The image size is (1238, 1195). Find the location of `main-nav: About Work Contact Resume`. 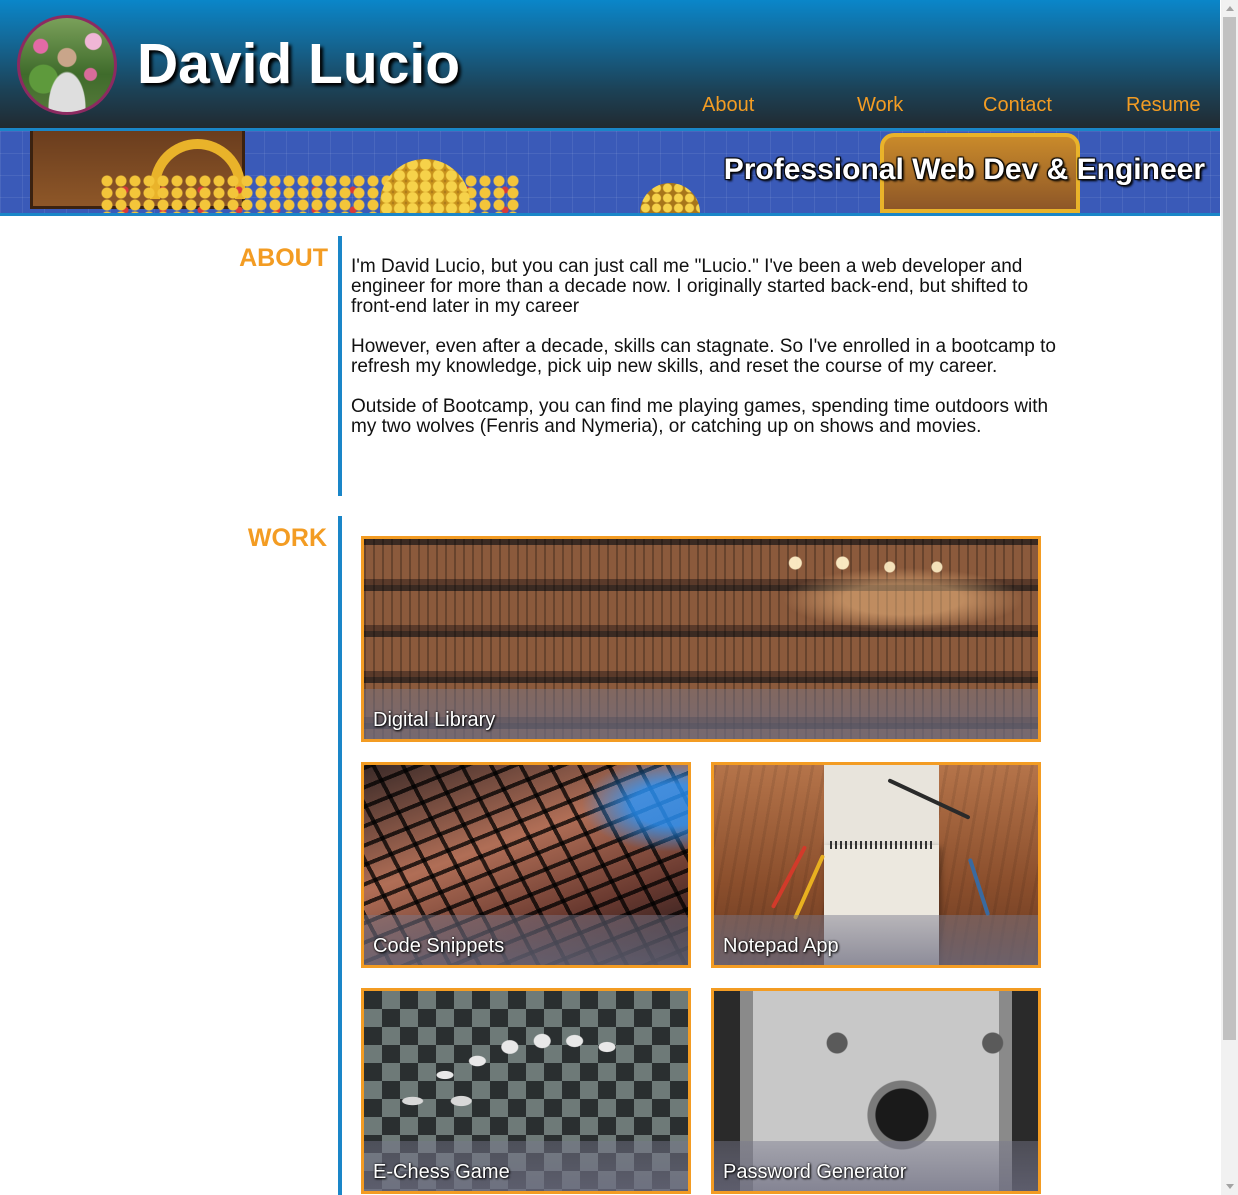

main-nav: About Work Contact Resume is located at coordinates (610, 105).